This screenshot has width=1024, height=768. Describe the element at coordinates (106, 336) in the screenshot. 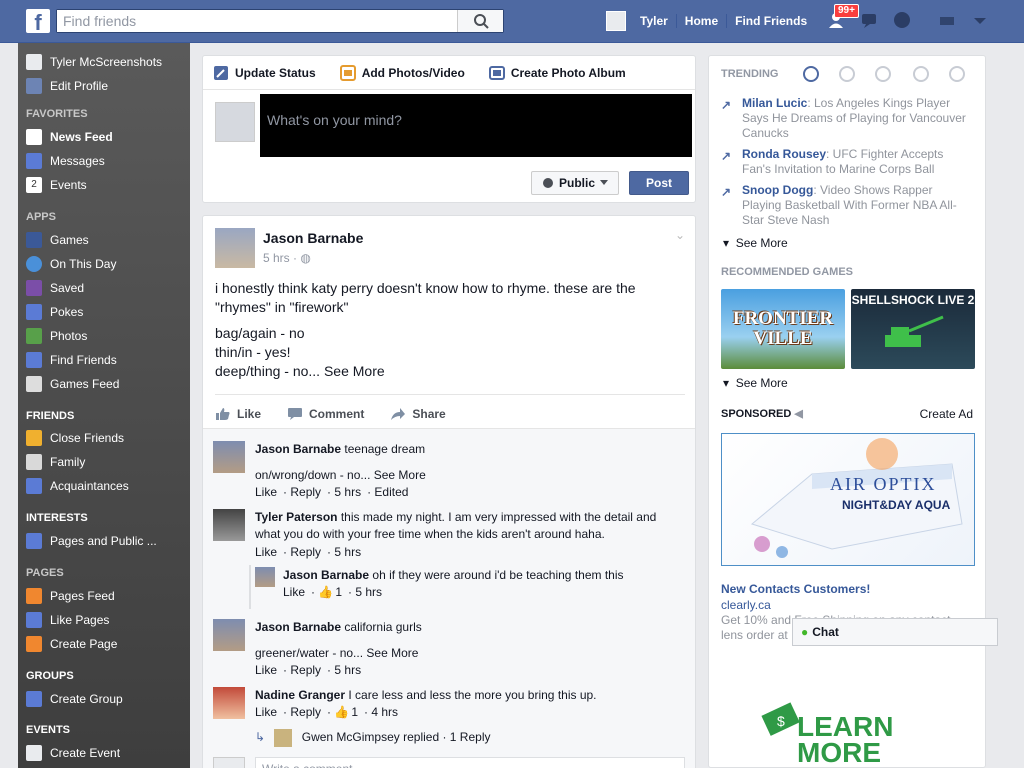

I see `sidebar-item-photos: Photos` at that location.